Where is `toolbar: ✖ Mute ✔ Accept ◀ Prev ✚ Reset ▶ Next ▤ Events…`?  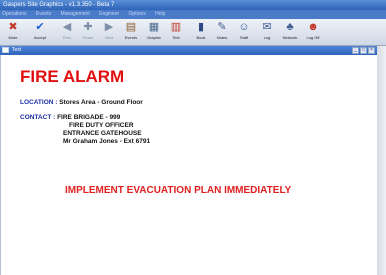
toolbar: ✖ Mute ✔ Accept ◀ Prev ✚ Reset ▶ Next ▤ Events… is located at coordinates (193, 32).